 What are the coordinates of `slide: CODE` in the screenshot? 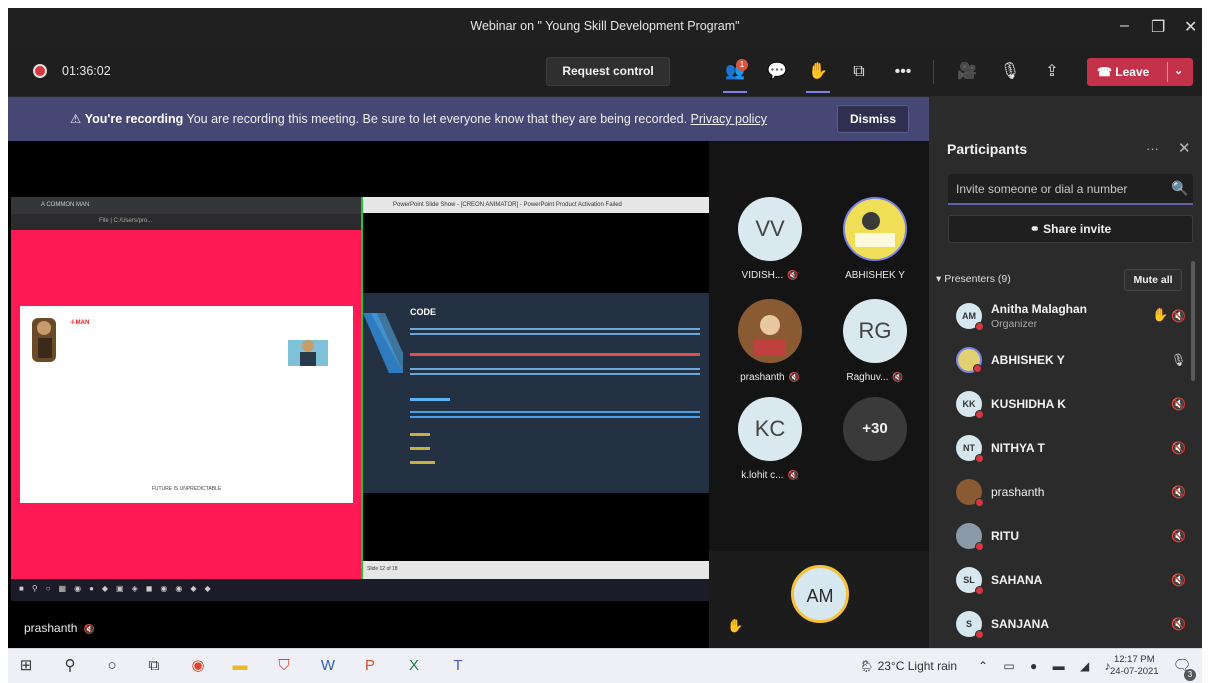 It's located at (536, 393).